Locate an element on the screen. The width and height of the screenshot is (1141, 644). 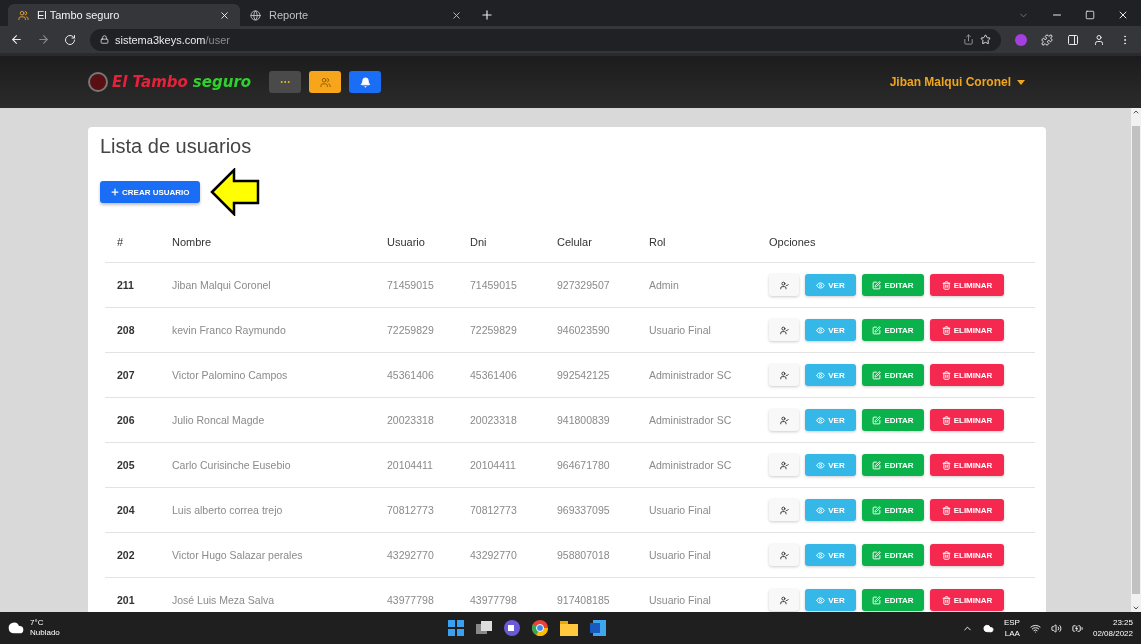
table-cell-text: 20104411 is located at coordinates (410, 465).